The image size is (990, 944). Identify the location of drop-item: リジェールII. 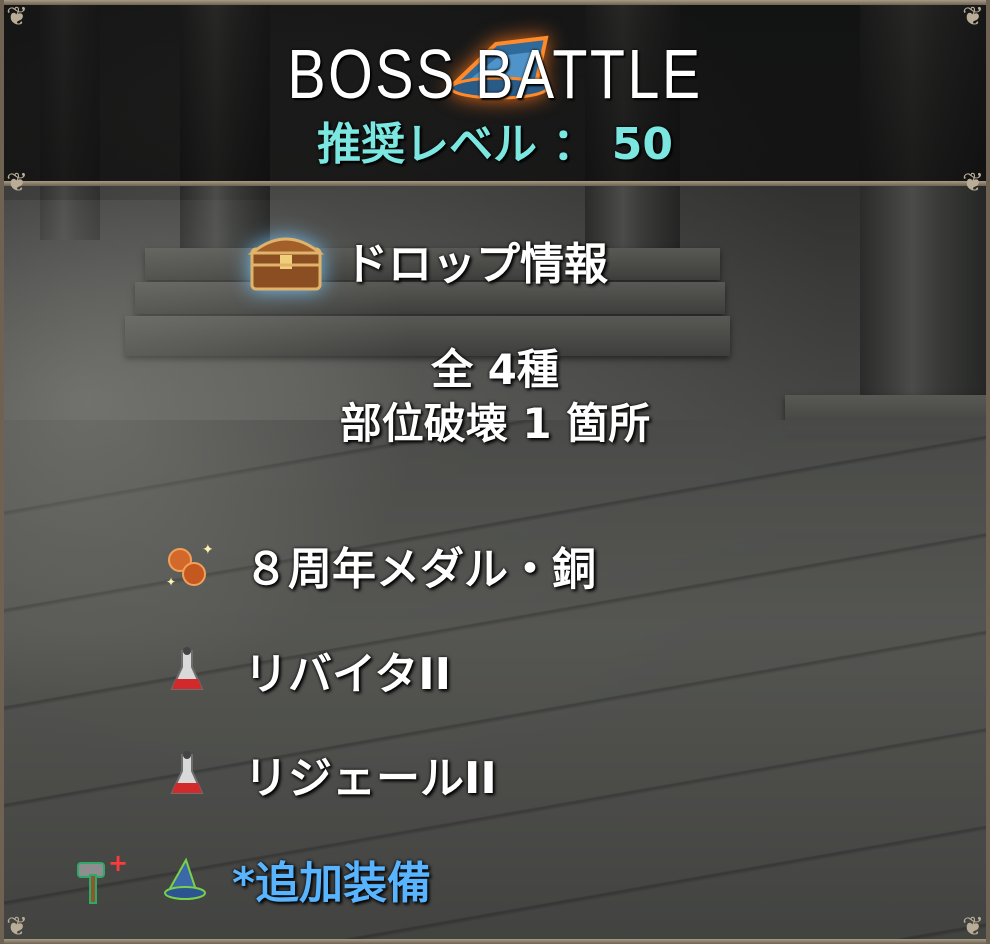
(329, 774).